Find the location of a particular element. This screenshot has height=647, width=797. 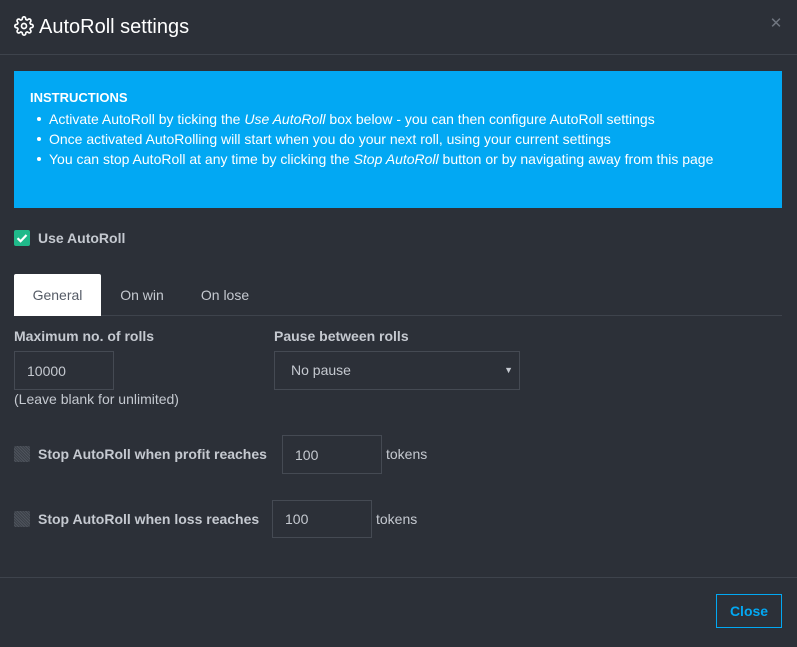

max-rolls-label: Maximum no. of rolls is located at coordinates (84, 336).